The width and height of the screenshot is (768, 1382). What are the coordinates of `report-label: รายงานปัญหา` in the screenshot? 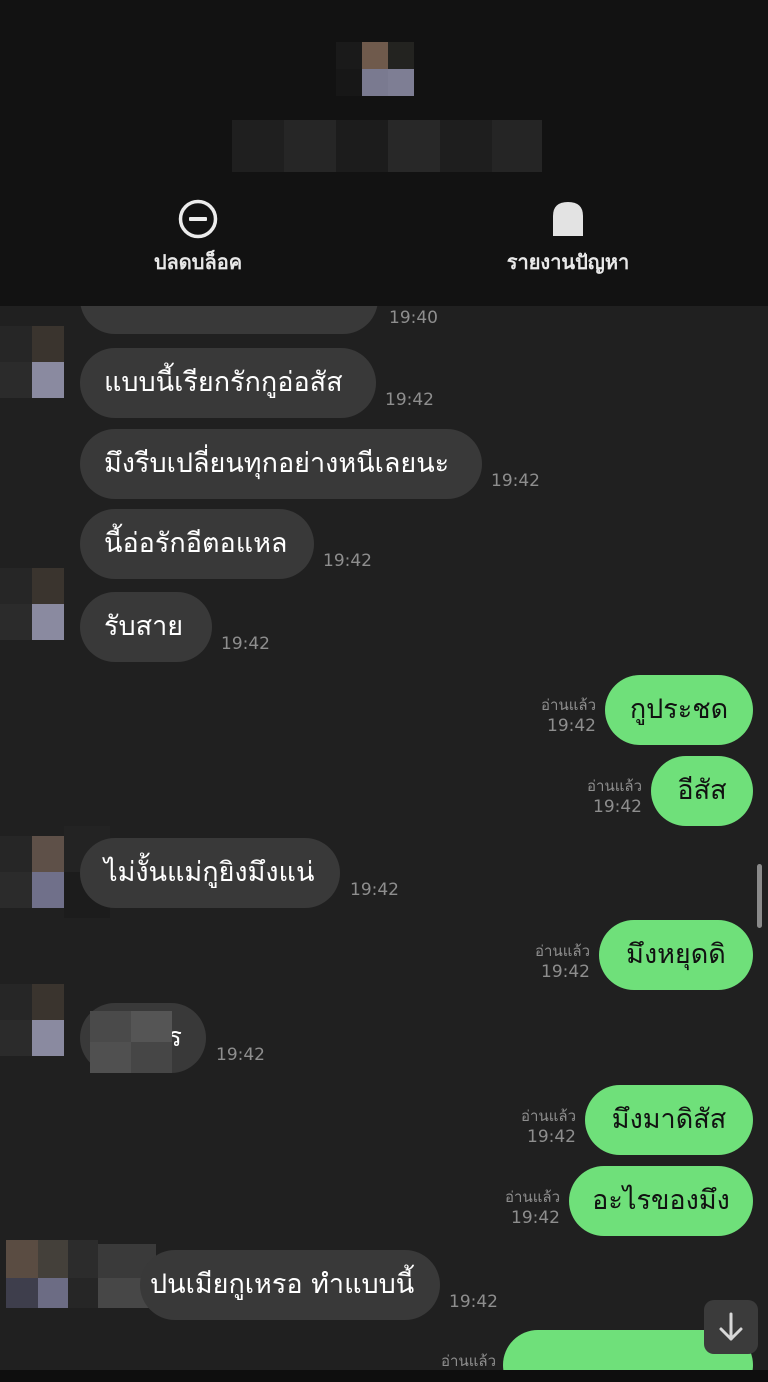 It's located at (568, 262).